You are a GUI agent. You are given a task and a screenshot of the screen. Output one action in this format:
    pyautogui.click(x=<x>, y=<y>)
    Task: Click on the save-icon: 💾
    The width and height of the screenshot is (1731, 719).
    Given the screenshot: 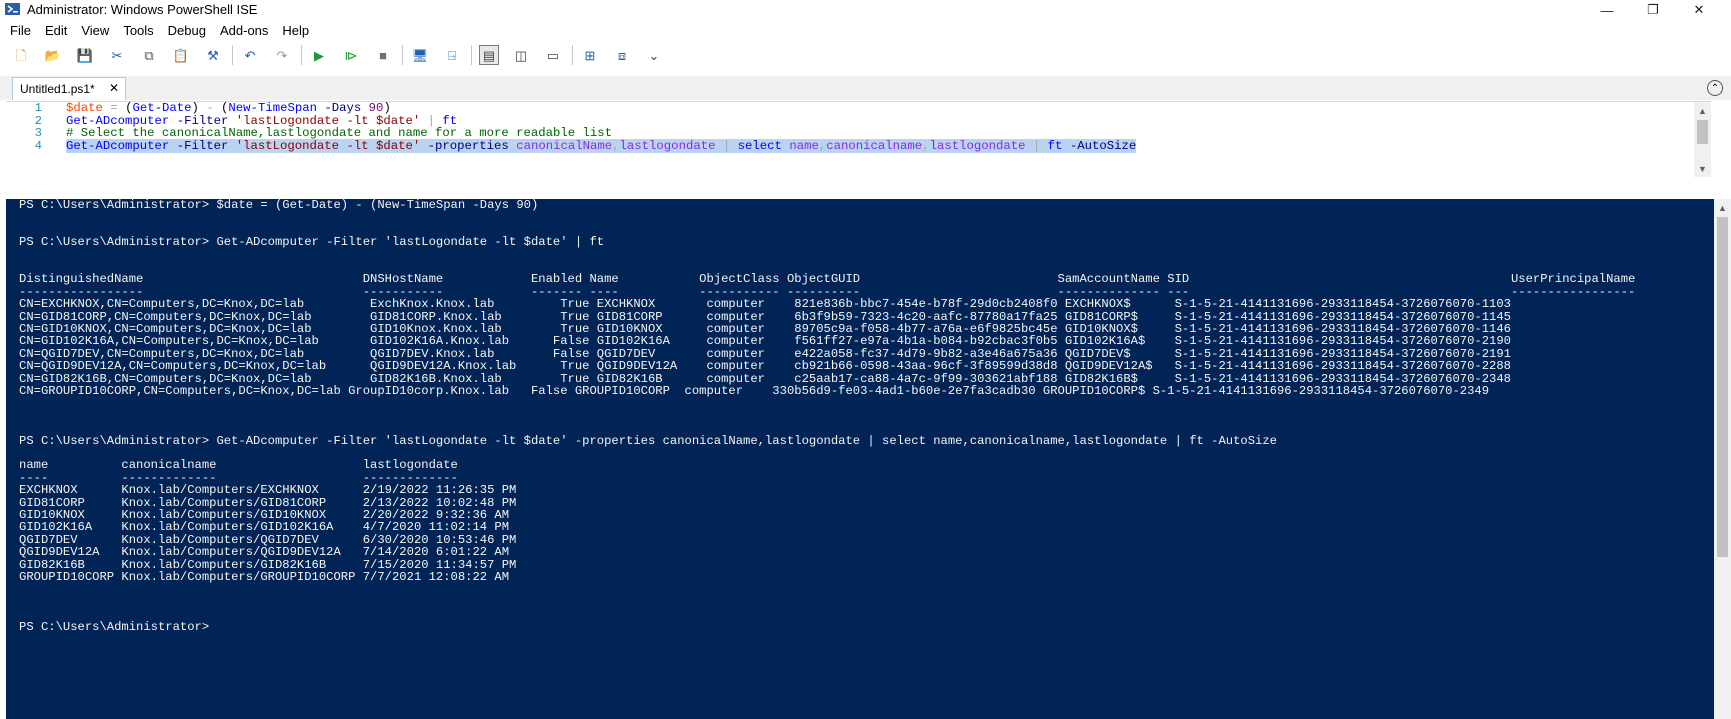 What is the action you would take?
    pyautogui.click(x=85, y=55)
    